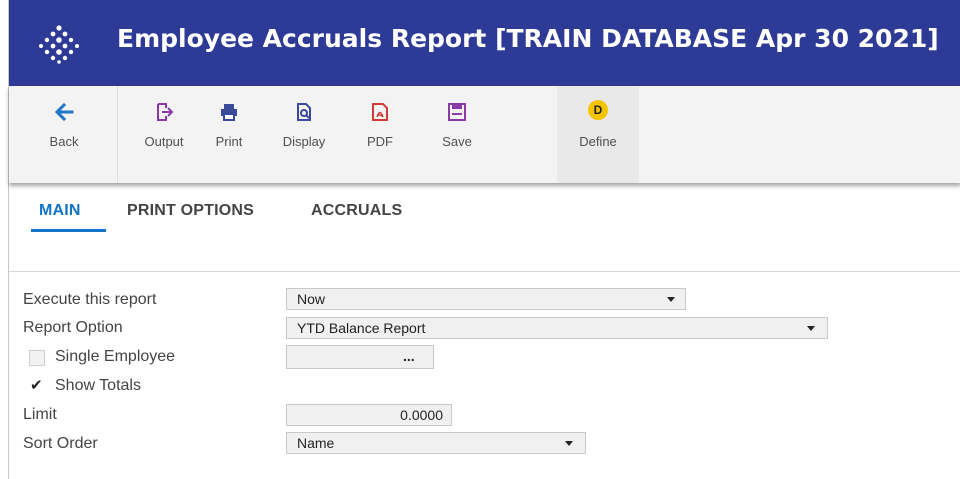 The width and height of the screenshot is (960, 479). Describe the element at coordinates (356, 211) in the screenshot. I see `tab-accruals: ACCRUALS` at that location.